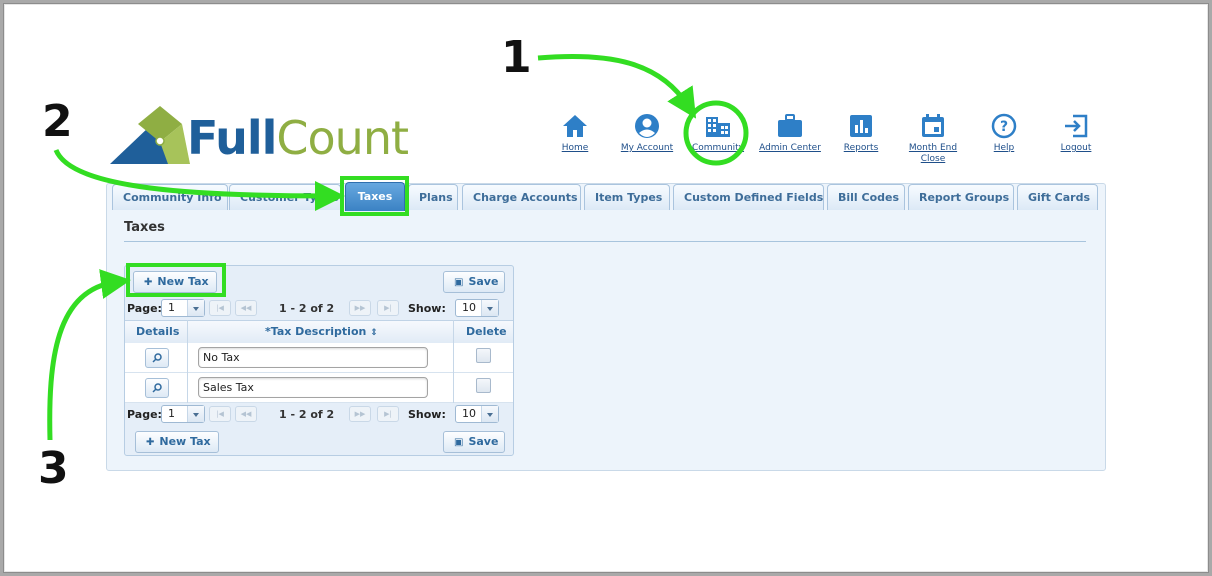 This screenshot has height=576, width=1212. I want to click on nav-month-end-label: Month End Close, so click(933, 154).